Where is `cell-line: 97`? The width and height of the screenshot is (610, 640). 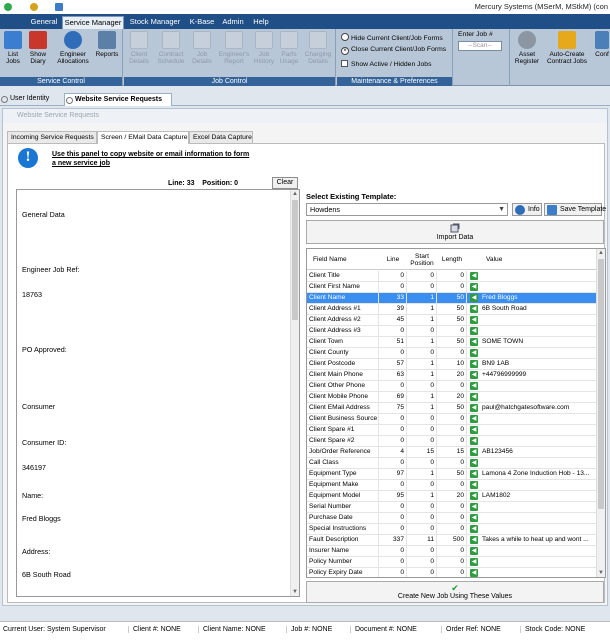 cell-line: 97 is located at coordinates (393, 474).